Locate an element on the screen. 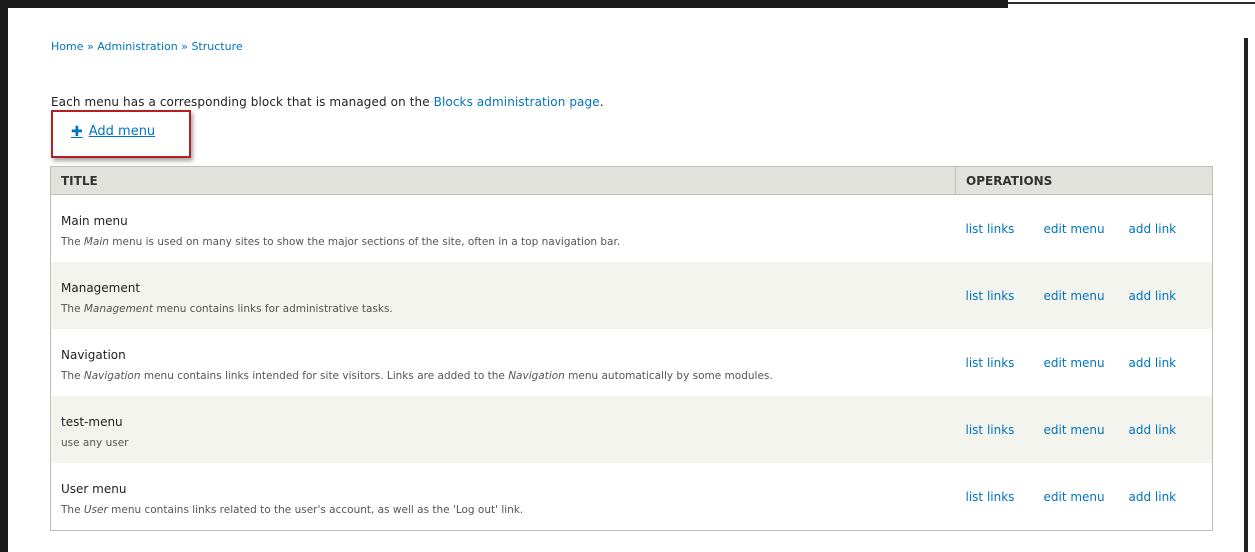  menu-title: Main menu is located at coordinates (94, 220).